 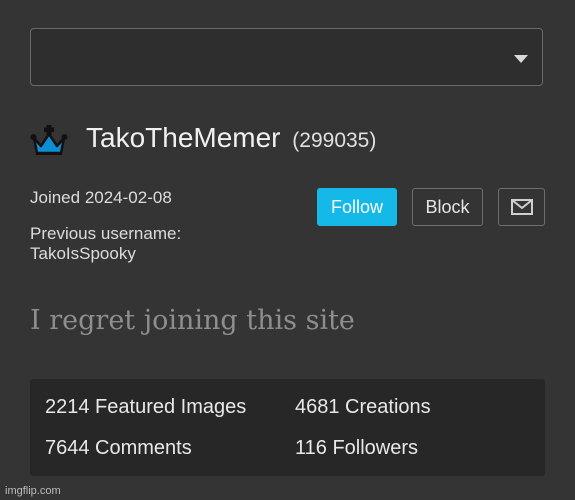 I want to click on stat-featured-images: 2214 Featured Images, so click(x=145, y=407).